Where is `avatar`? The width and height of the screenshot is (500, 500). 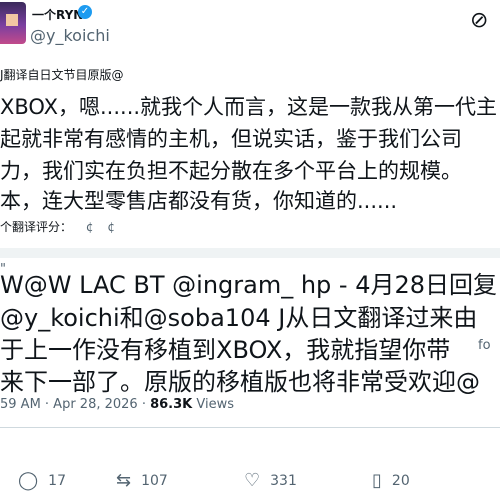
avatar is located at coordinates (13, 23).